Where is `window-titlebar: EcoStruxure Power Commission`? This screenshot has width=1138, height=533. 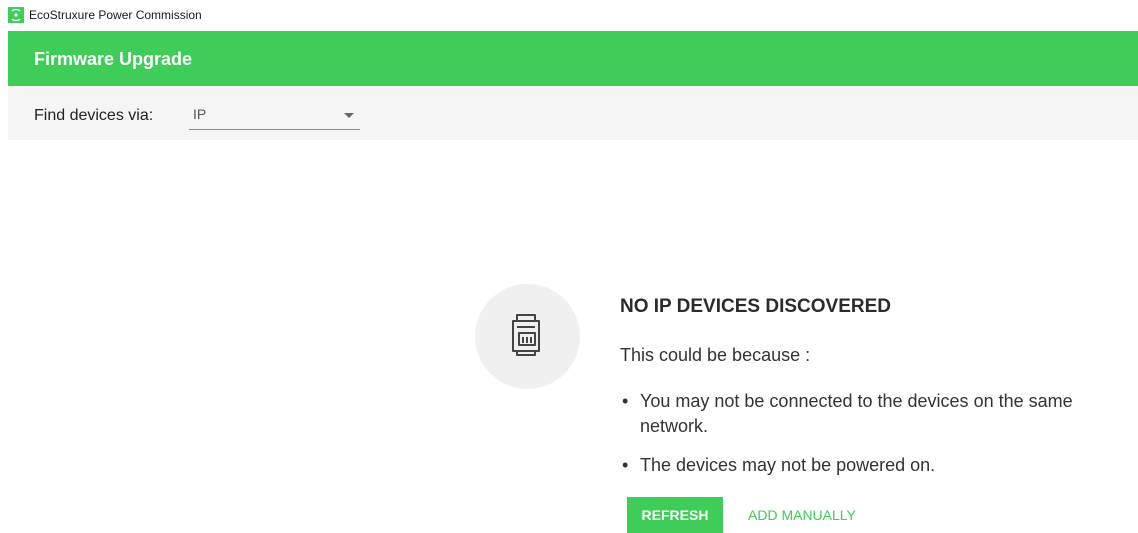 window-titlebar: EcoStruxure Power Commission is located at coordinates (569, 15).